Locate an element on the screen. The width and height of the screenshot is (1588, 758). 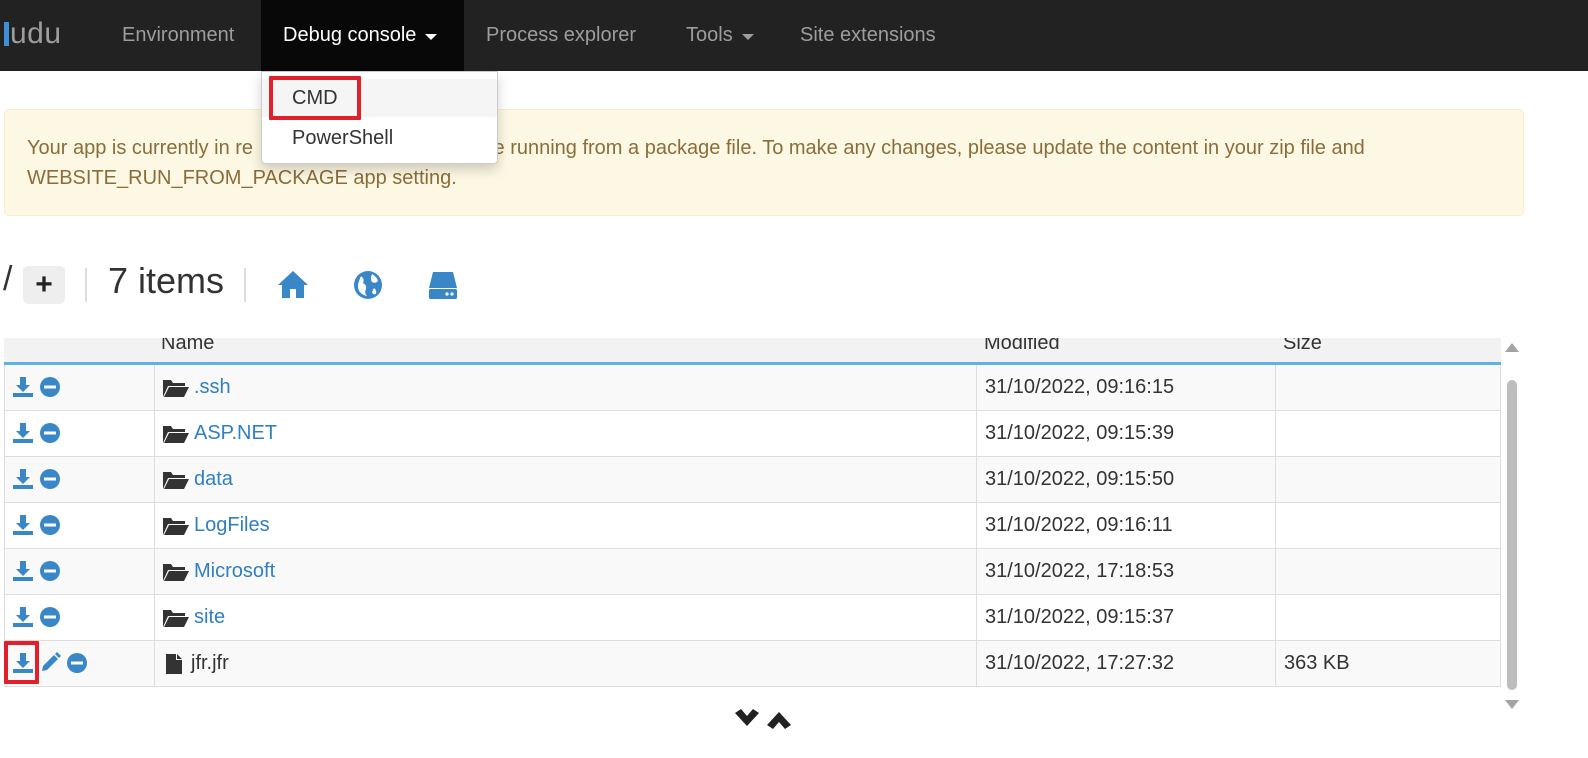
alert-text-head: Your app is currently in re is located at coordinates (140, 148).